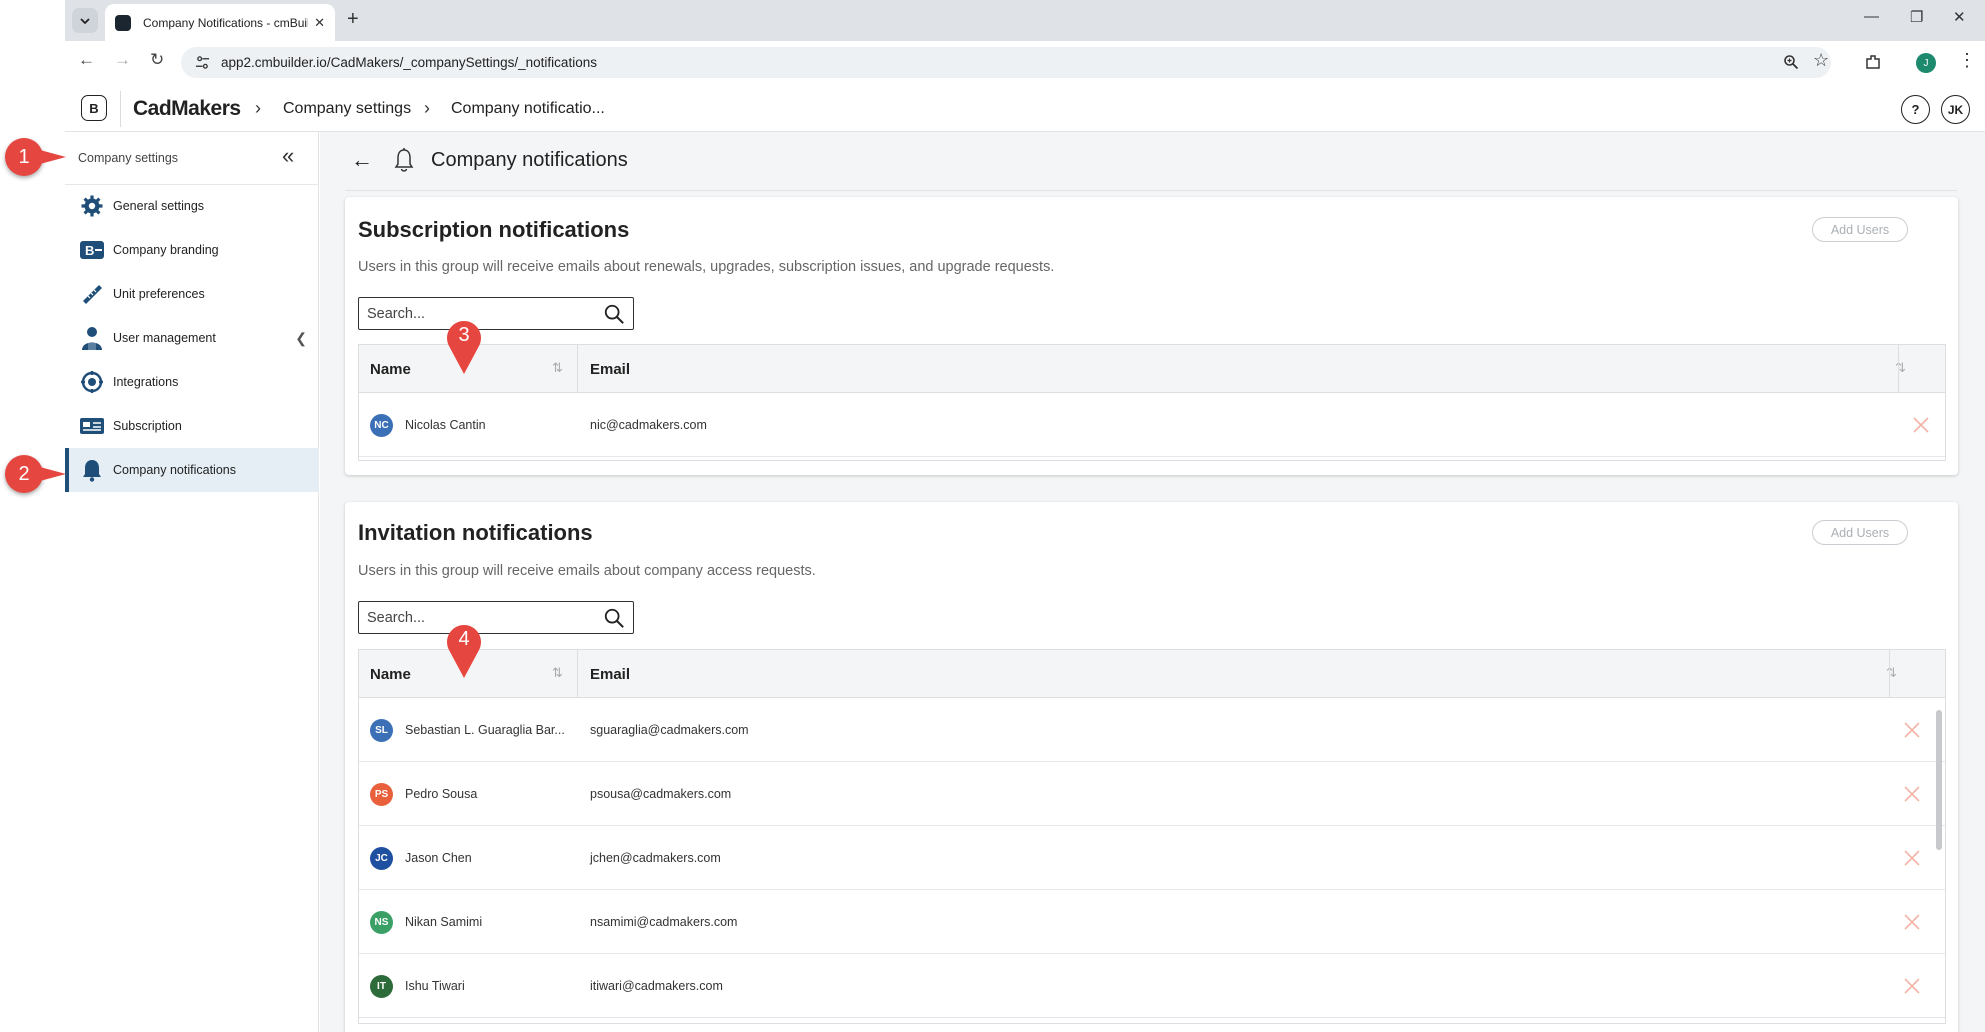 Image resolution: width=1985 pixels, height=1032 pixels. What do you see at coordinates (347, 109) in the screenshot?
I see `breadcrumb-company-settings: Company settings` at bounding box center [347, 109].